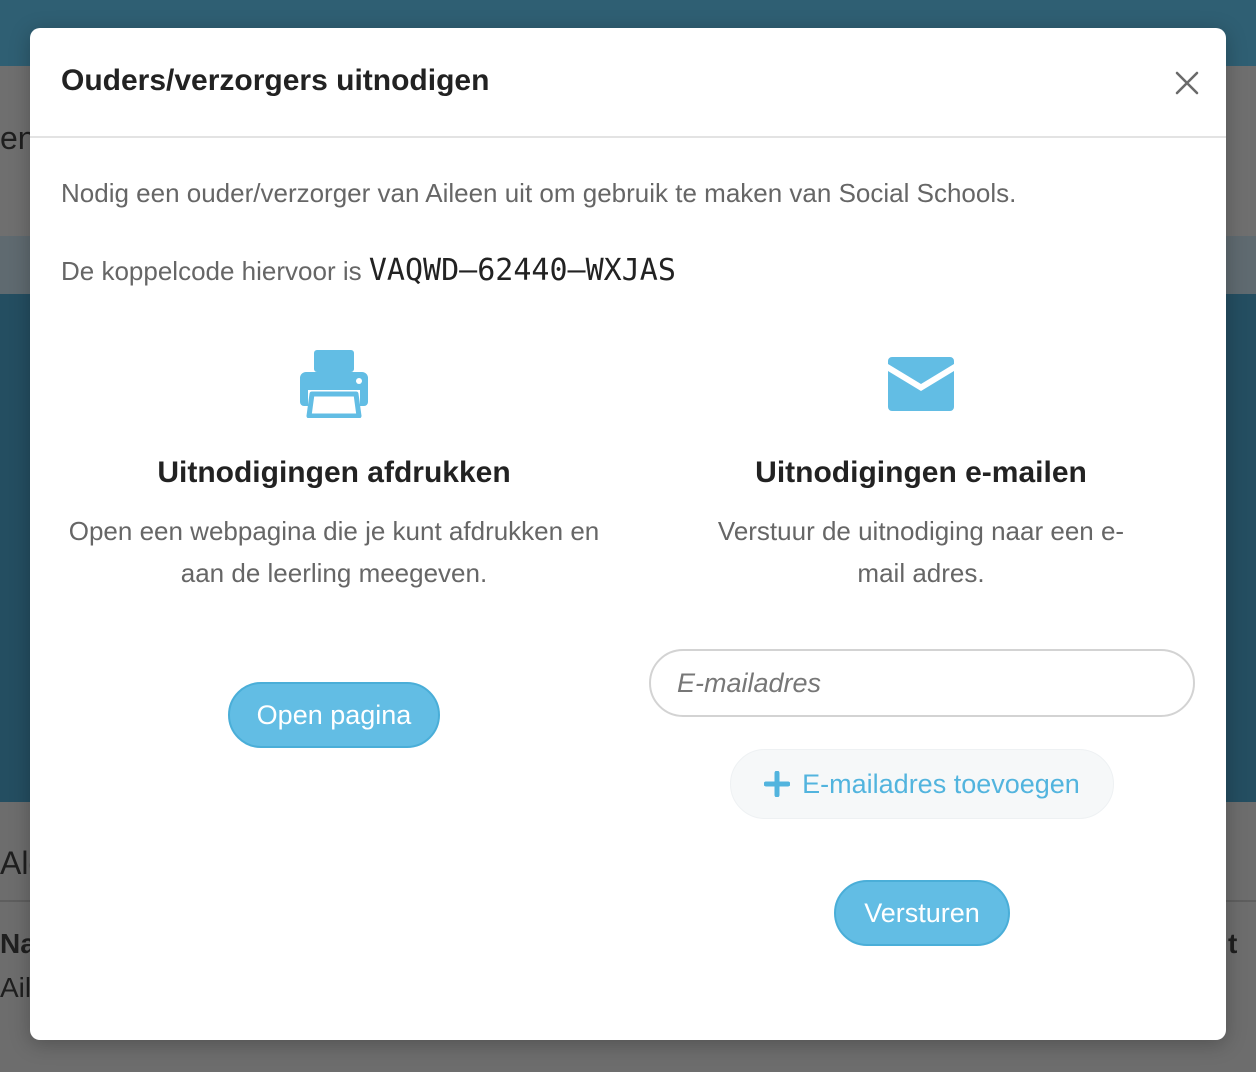  Describe the element at coordinates (215, 271) in the screenshot. I see `code-label: De koppelcode hiervoor is` at that location.